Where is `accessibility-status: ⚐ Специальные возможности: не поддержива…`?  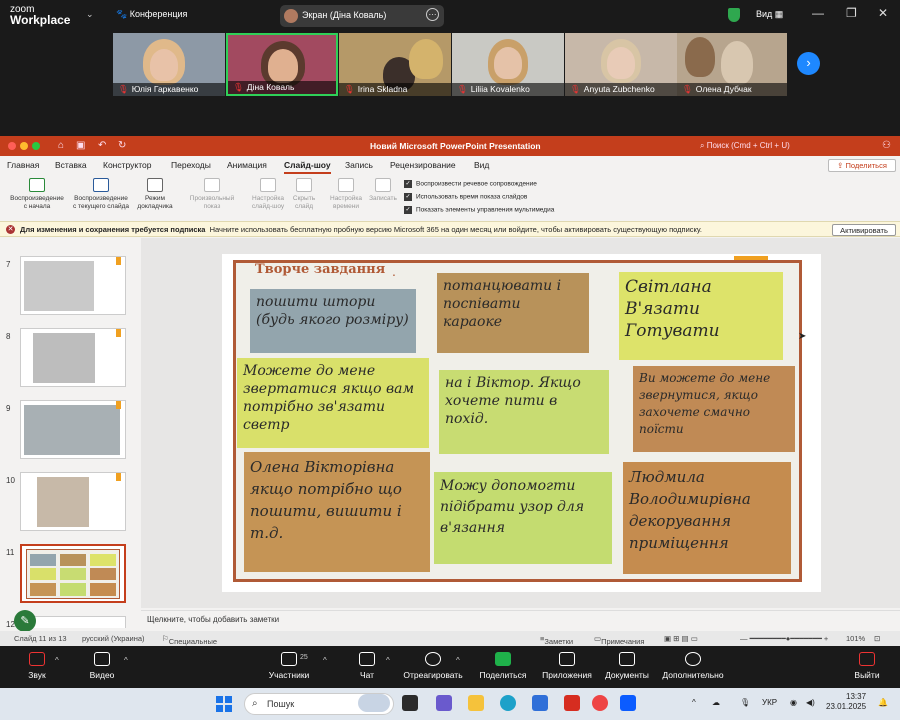 accessibility-status: ⚐ Специальные возможности: не поддержива… is located at coordinates (195, 649).